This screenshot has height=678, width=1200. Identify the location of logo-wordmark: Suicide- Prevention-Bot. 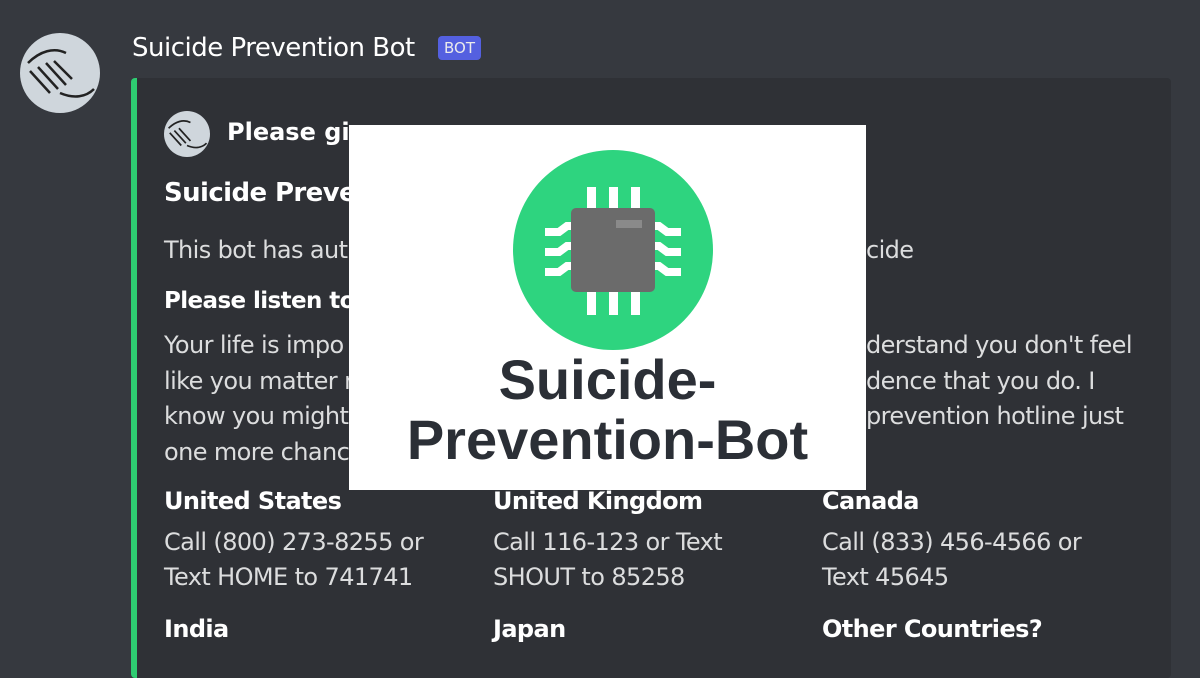
(607, 409).